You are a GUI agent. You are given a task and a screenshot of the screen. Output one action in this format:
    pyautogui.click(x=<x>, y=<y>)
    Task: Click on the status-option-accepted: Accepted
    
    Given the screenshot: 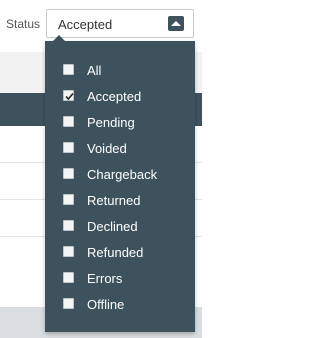 What is the action you would take?
    pyautogui.click(x=125, y=97)
    